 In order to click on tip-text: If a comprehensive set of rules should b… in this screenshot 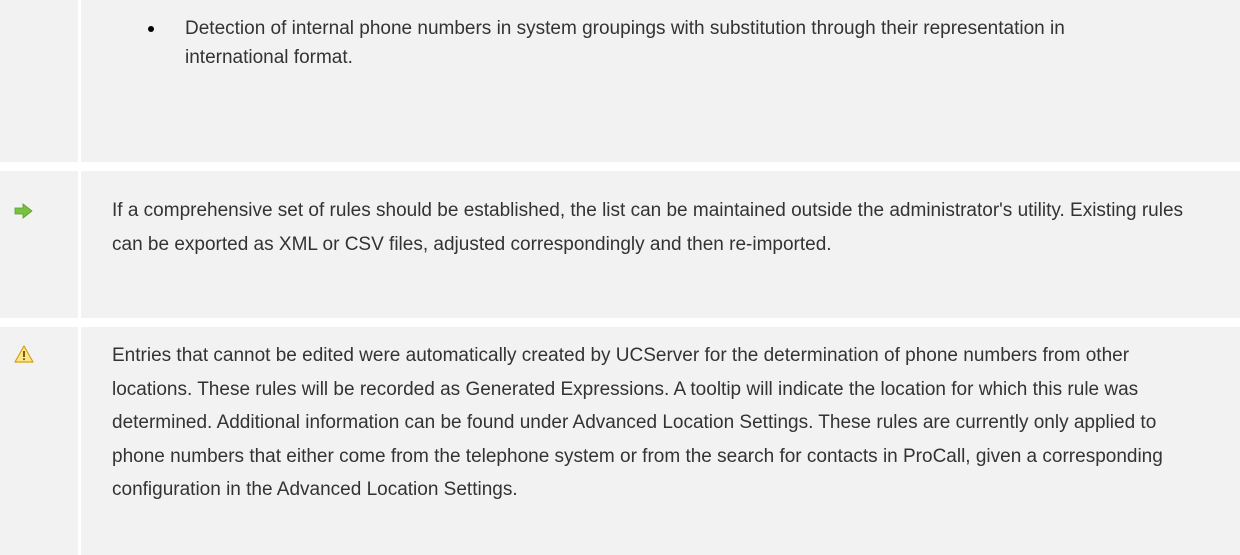, I will do `click(648, 227)`.